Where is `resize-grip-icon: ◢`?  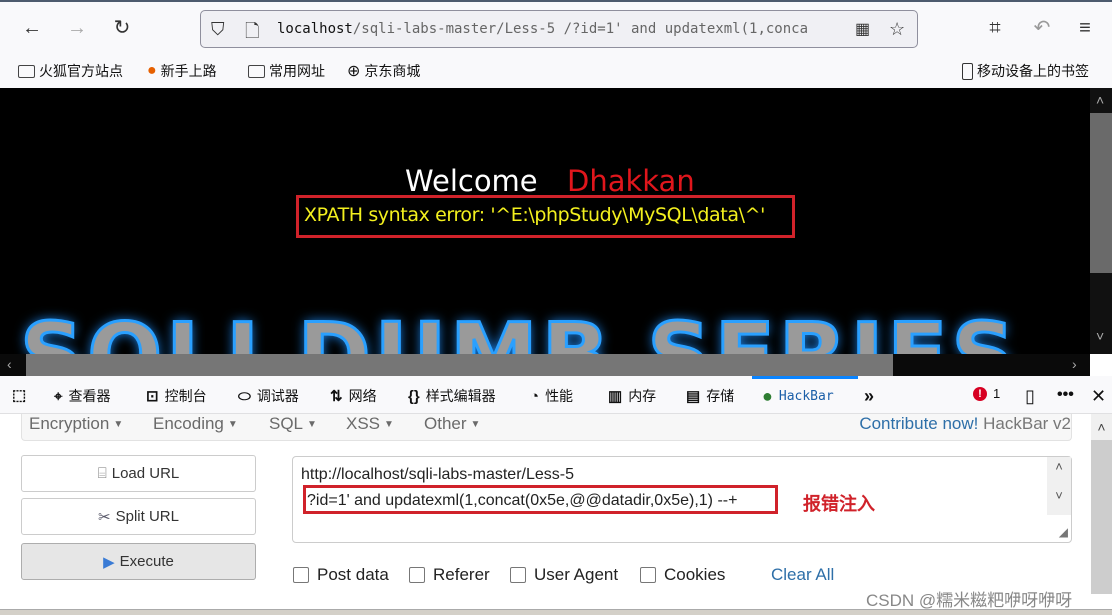
resize-grip-icon: ◢ is located at coordinates (1063, 532).